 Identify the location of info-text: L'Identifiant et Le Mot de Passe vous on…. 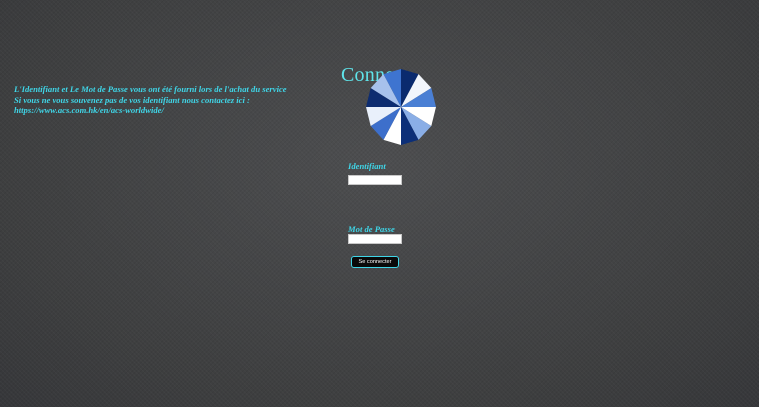
(164, 100).